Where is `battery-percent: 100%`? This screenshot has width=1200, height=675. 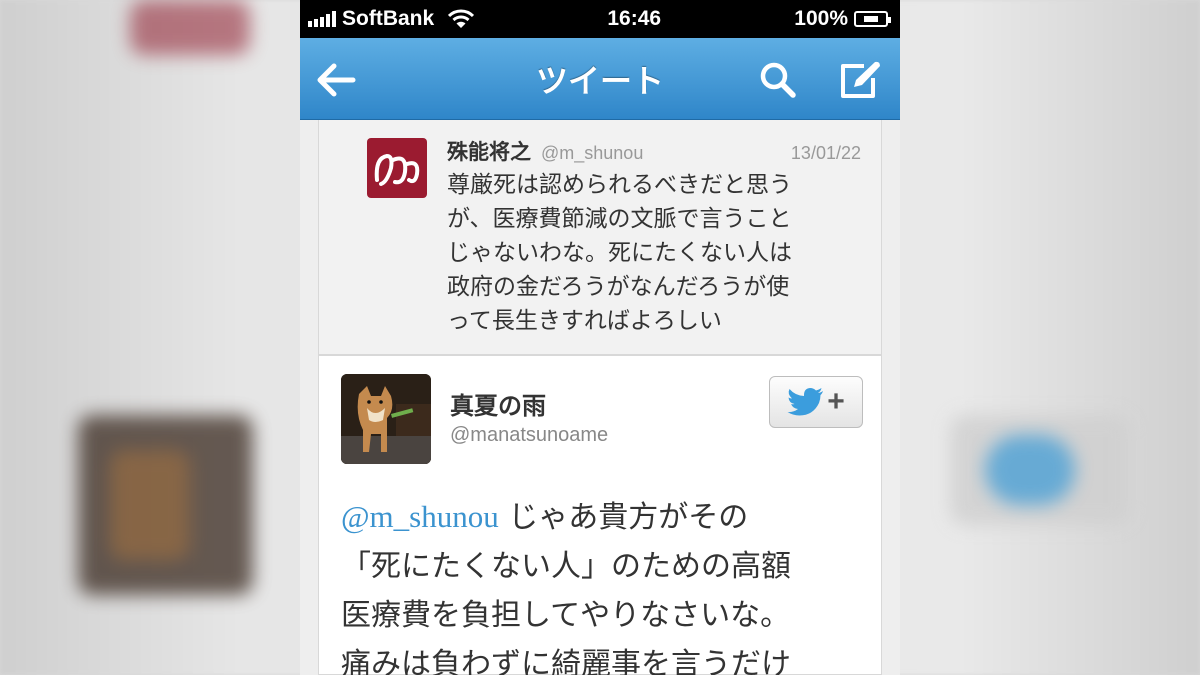 battery-percent: 100% is located at coordinates (821, 18).